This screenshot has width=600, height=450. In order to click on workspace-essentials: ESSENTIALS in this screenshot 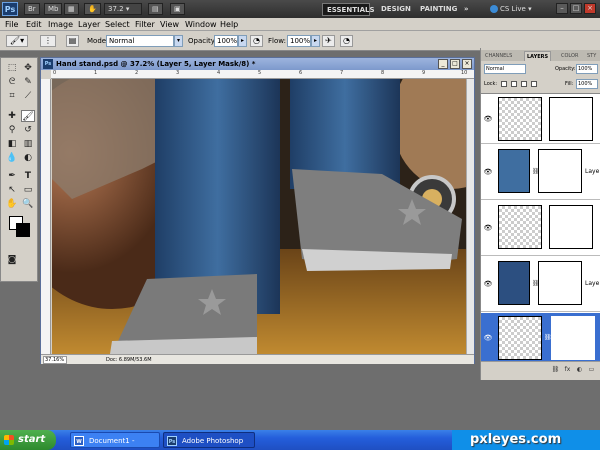, I will do `click(348, 9)`.